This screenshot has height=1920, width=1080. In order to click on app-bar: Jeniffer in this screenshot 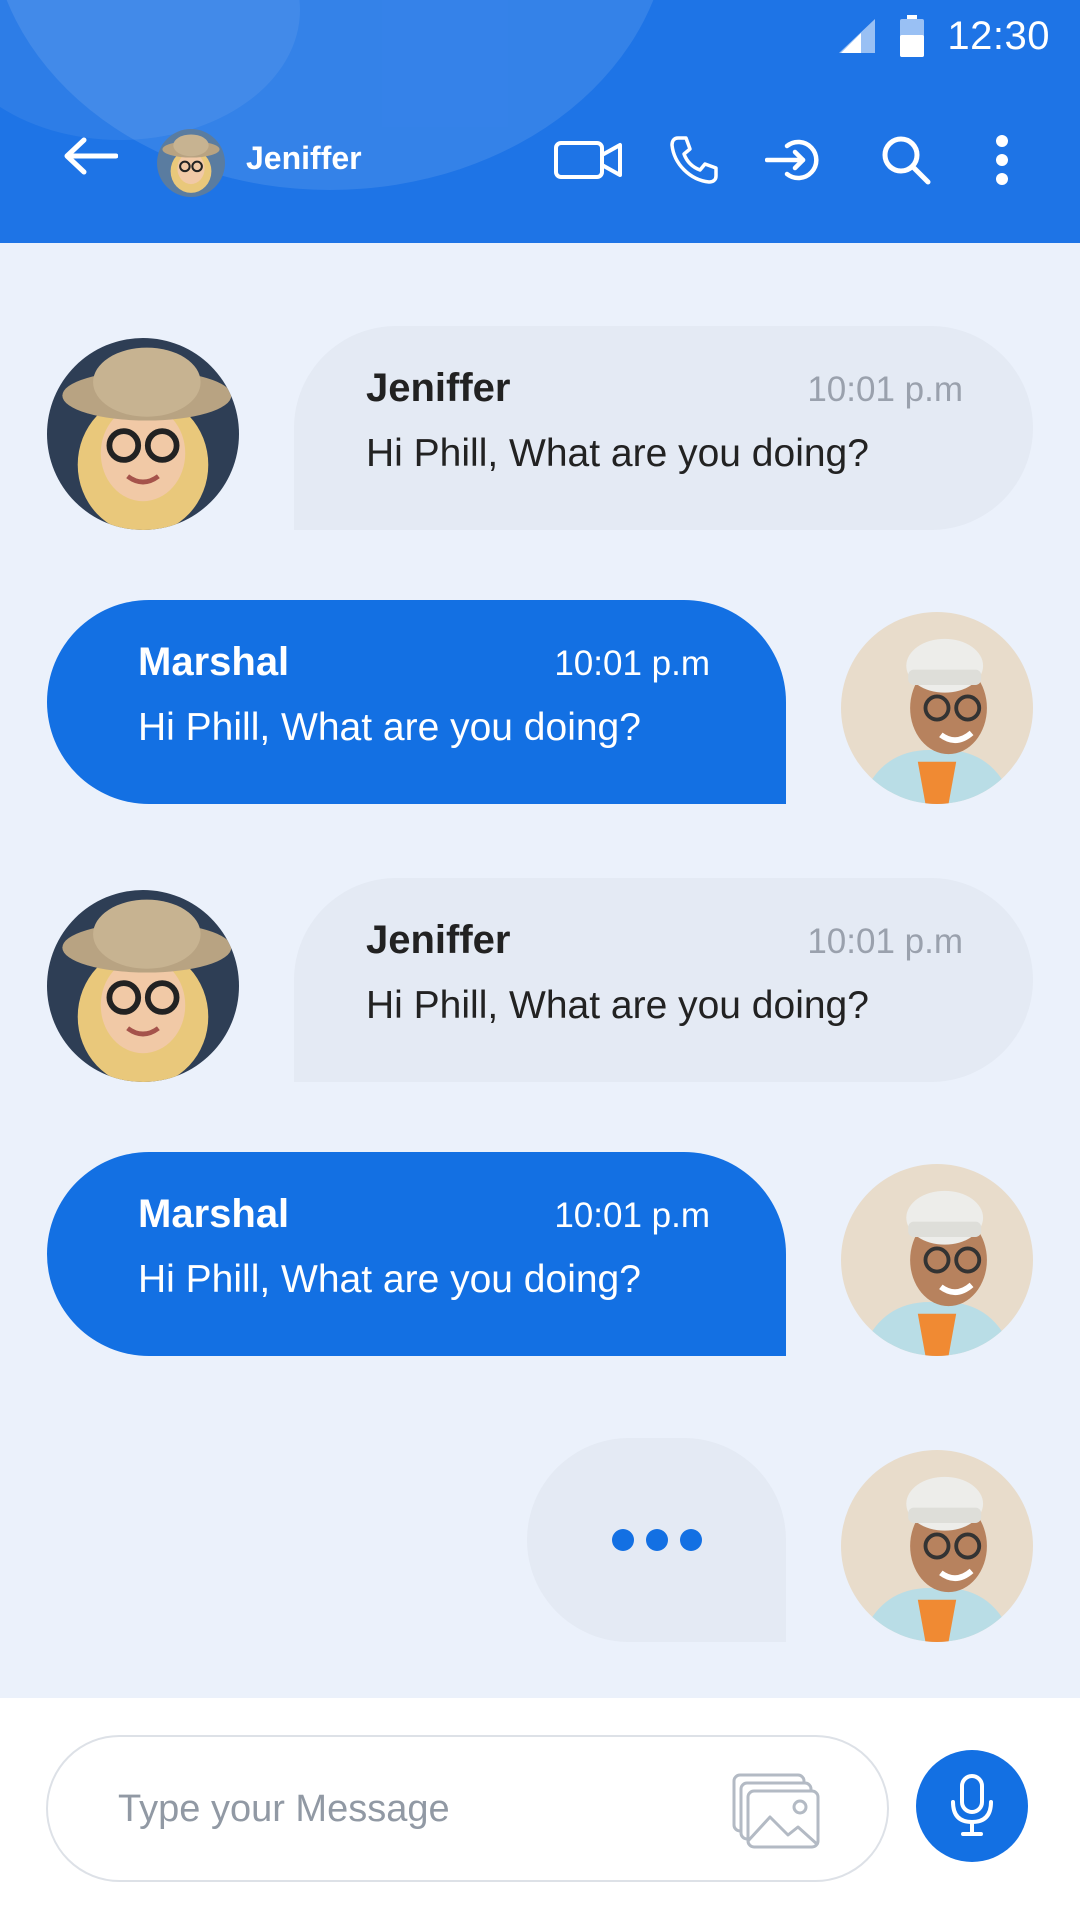, I will do `click(540, 160)`.